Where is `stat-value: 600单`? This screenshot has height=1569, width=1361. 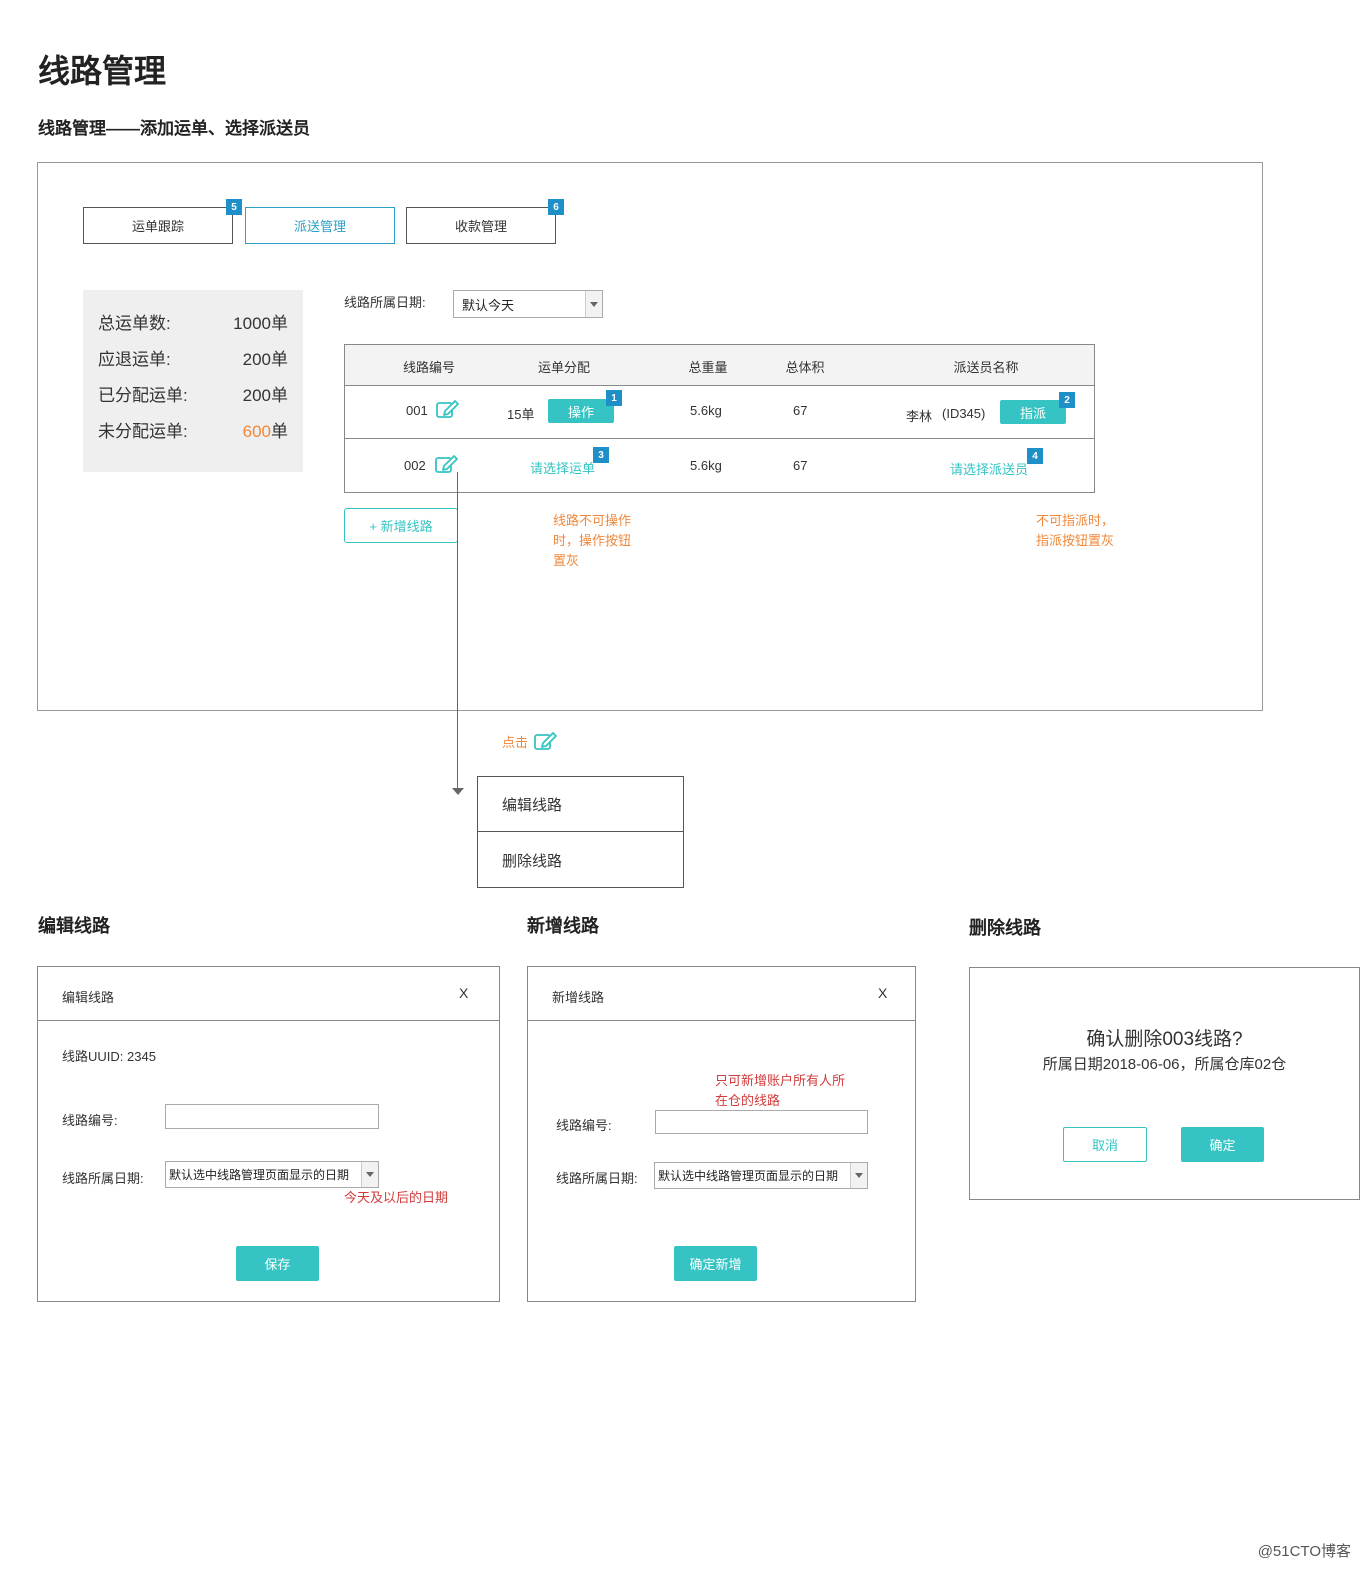
stat-value: 600单 is located at coordinates (265, 431).